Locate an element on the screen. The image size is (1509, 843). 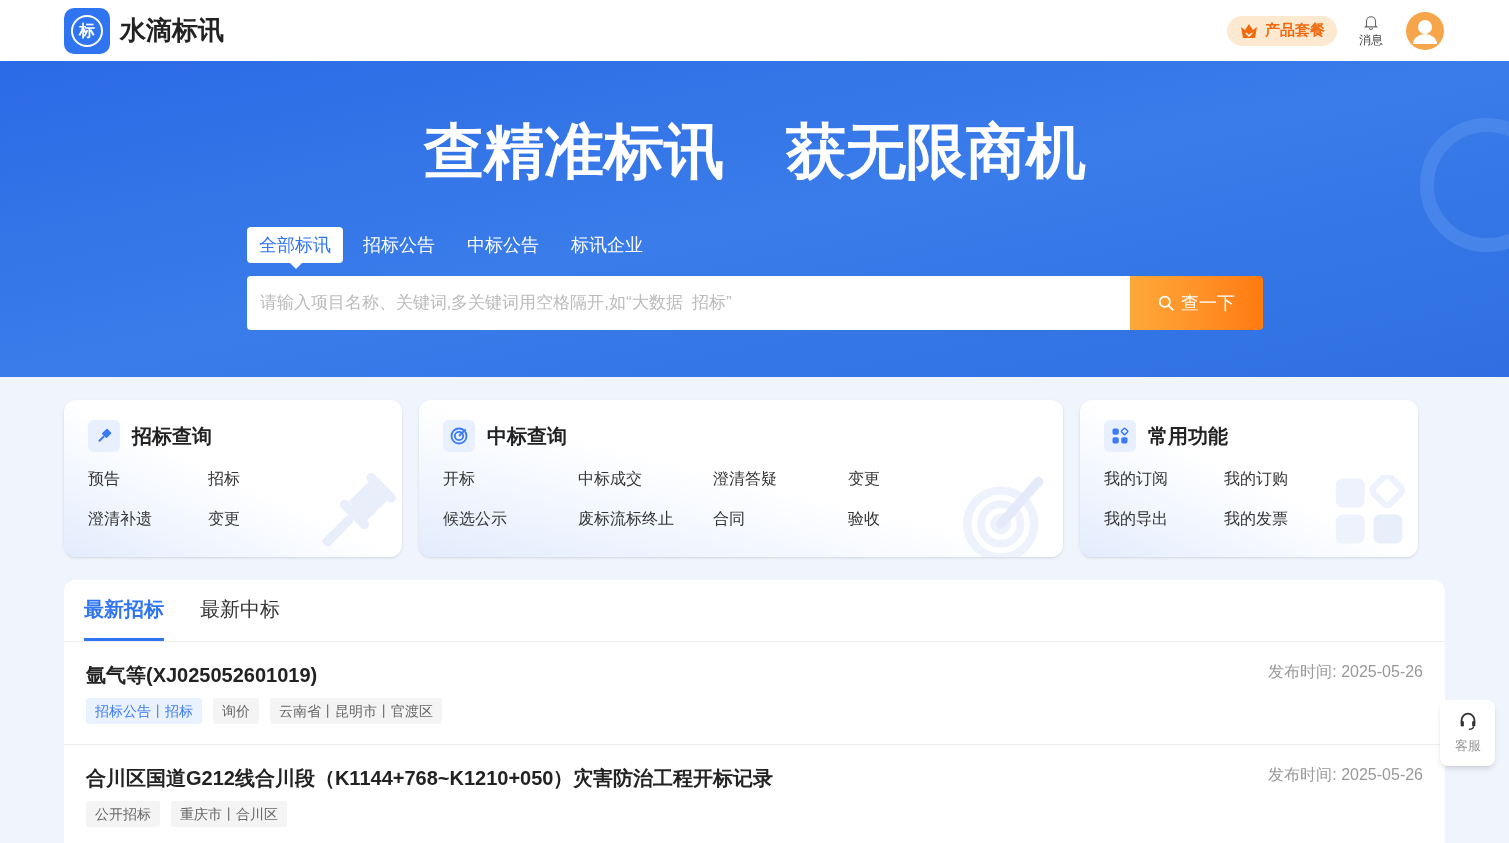
card-link: 我的导出 is located at coordinates (1164, 519).